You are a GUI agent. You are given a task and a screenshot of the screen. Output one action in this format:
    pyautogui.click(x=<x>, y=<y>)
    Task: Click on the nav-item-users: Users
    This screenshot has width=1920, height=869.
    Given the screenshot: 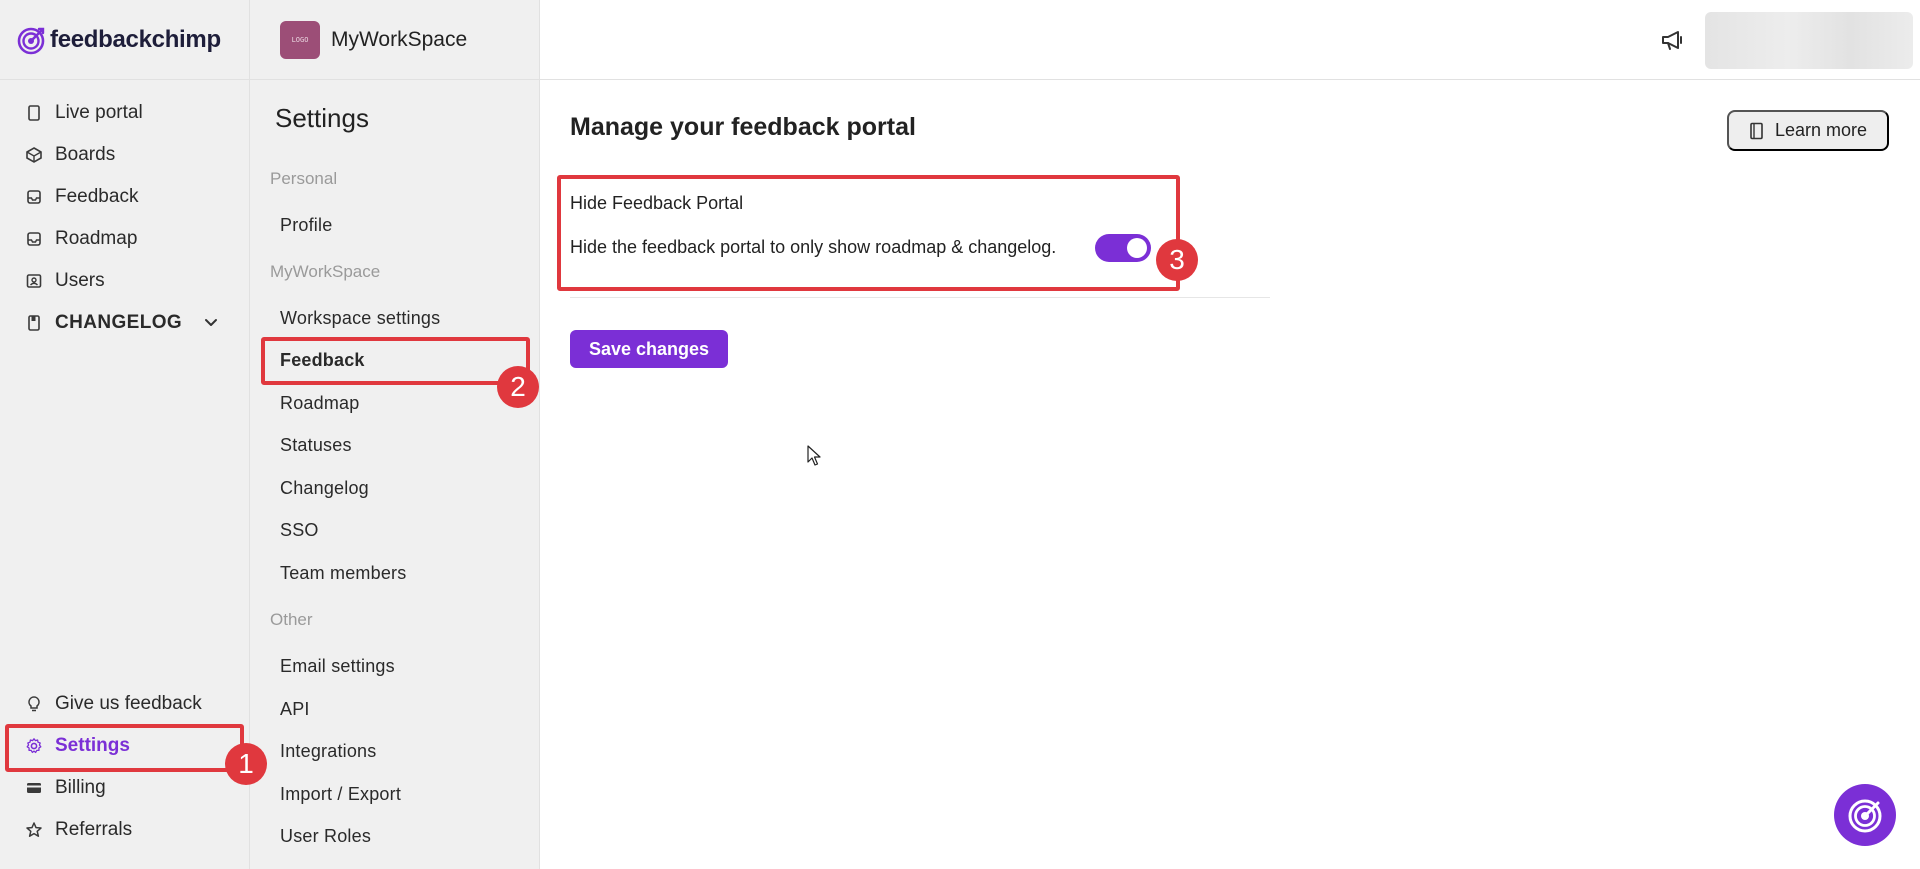 What is the action you would take?
    pyautogui.click(x=124, y=281)
    